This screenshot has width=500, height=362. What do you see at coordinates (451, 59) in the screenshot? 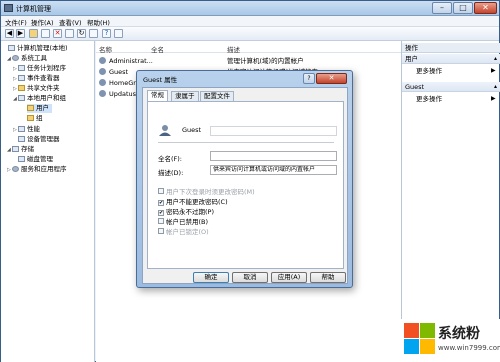
I see `actions-section-users: 用户 ▴` at bounding box center [451, 59].